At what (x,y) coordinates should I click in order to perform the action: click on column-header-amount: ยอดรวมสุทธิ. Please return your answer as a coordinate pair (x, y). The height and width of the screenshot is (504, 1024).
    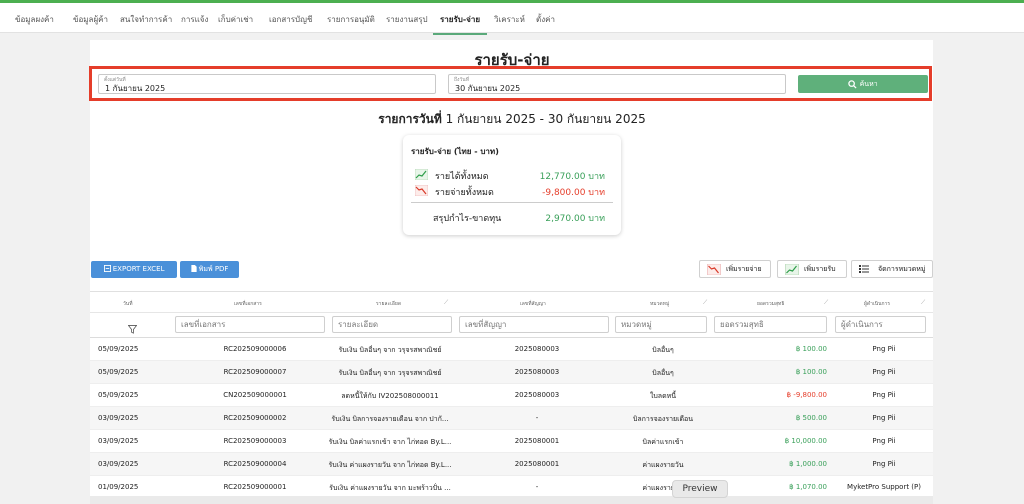
    Looking at the image, I should click on (770, 304).